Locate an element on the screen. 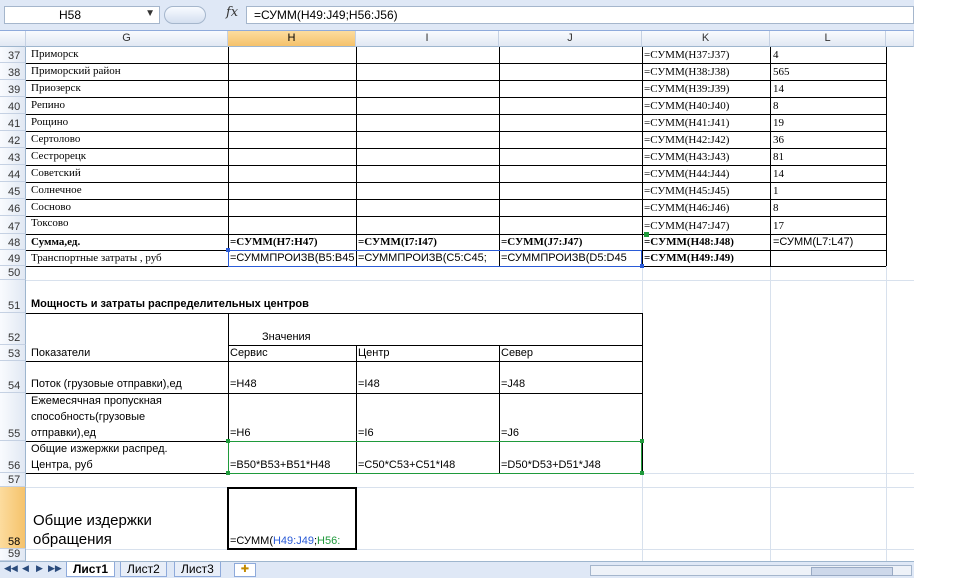  cell-l42: 36 is located at coordinates (778, 140).